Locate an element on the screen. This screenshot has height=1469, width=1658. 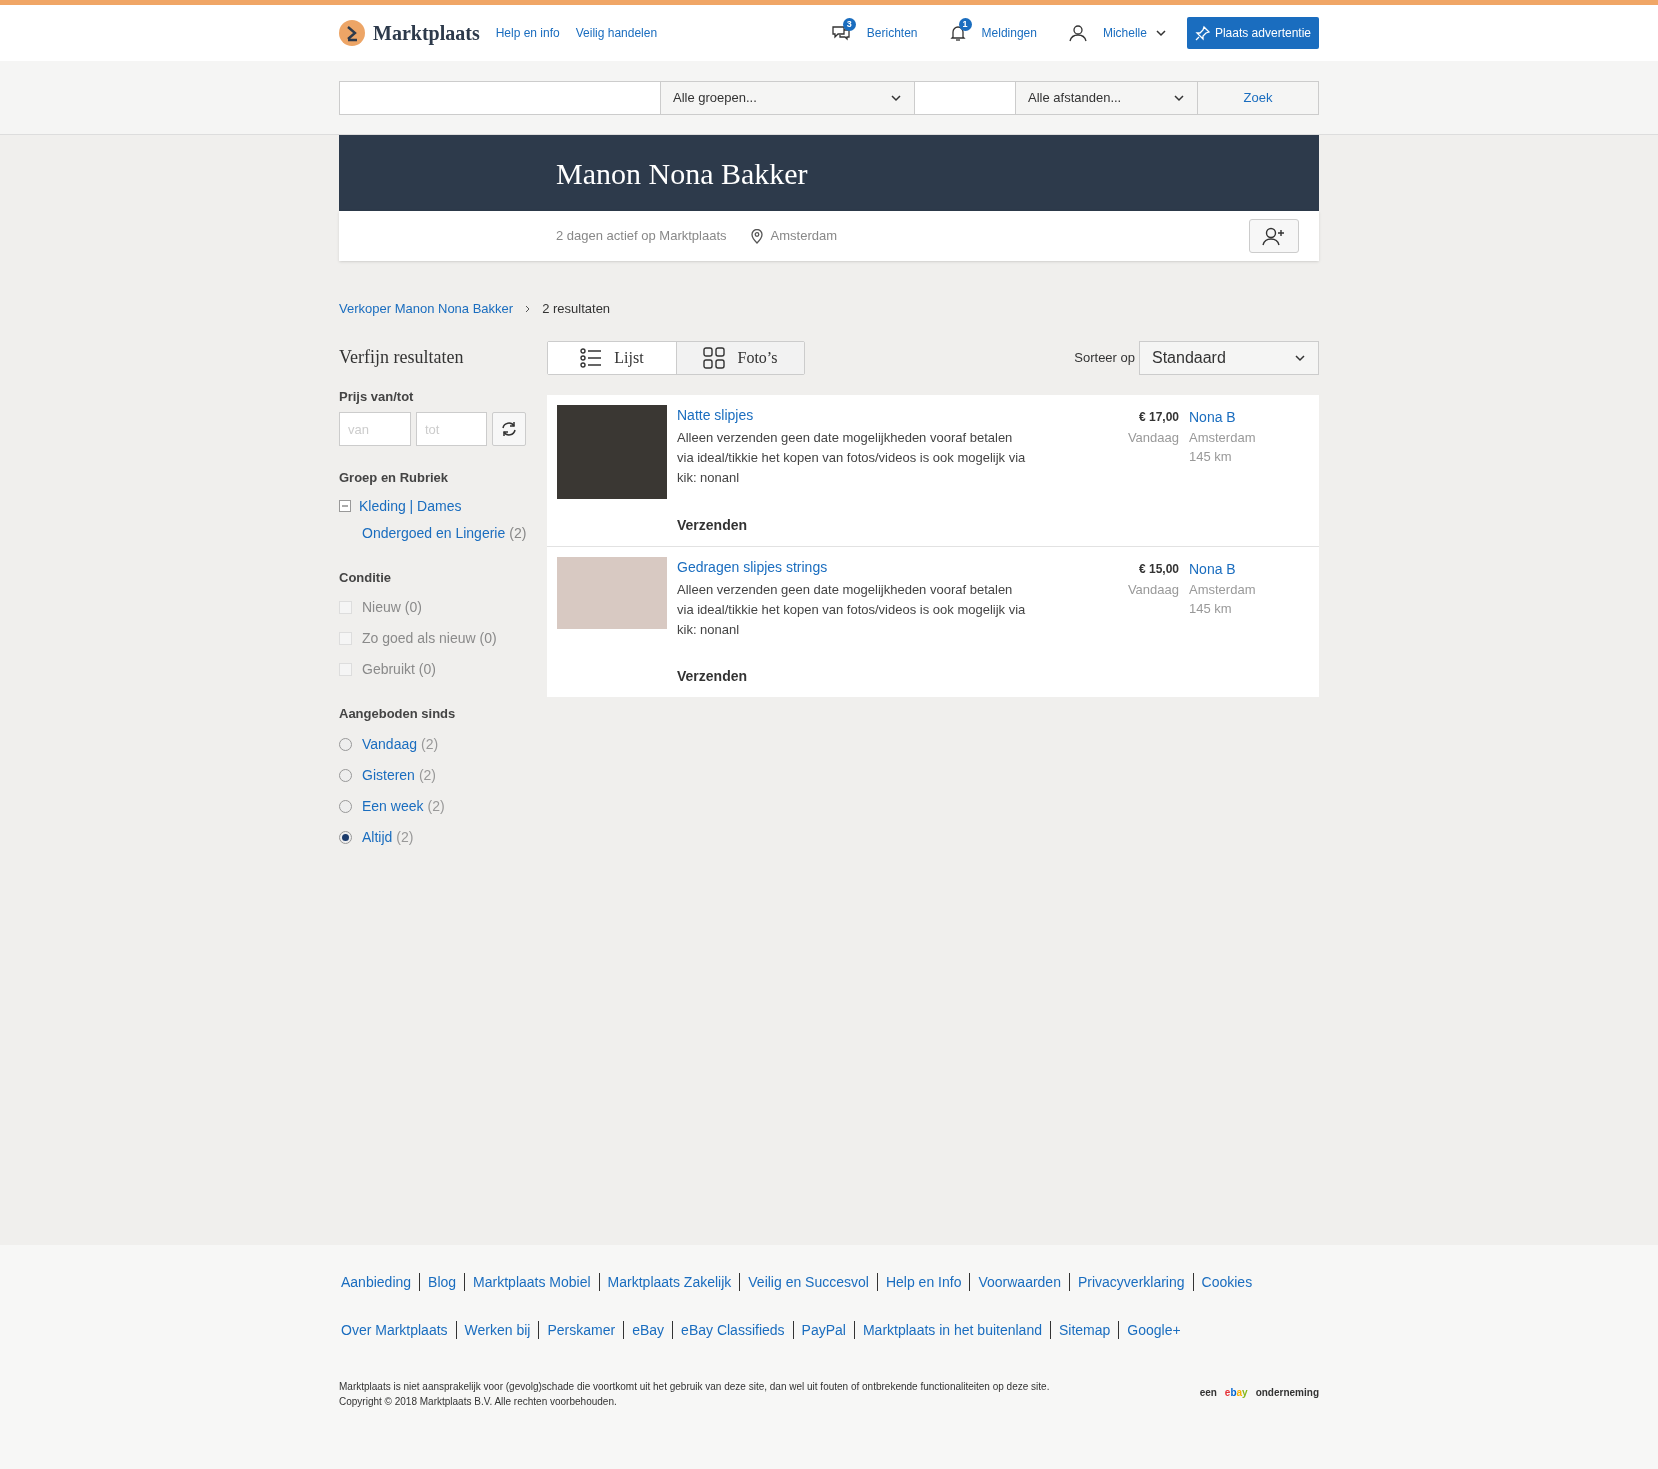
since-option-link: Vandaag is located at coordinates (389, 744).